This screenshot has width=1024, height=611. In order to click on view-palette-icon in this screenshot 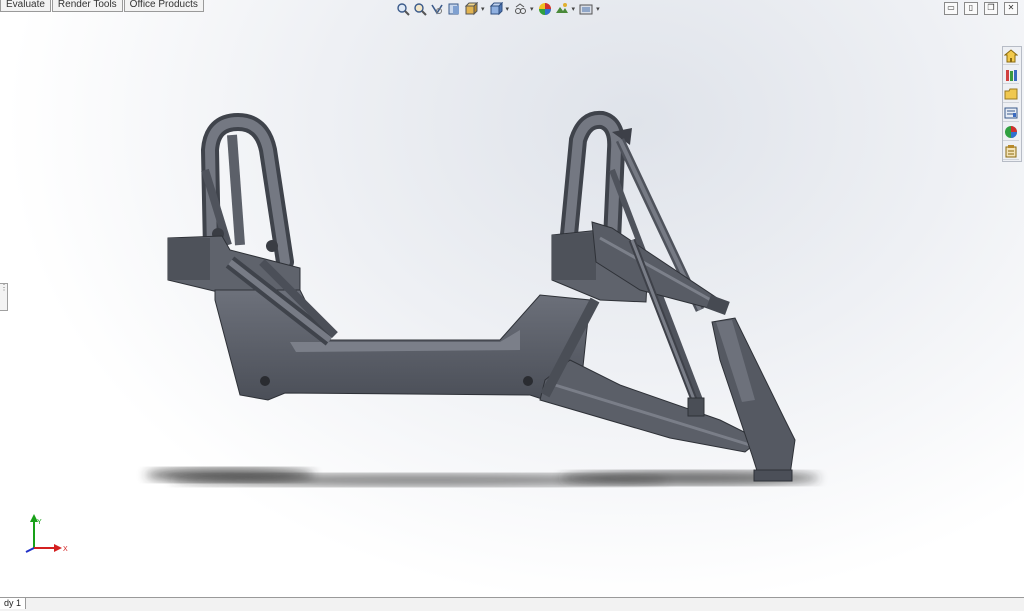, I will do `click(1011, 113)`.